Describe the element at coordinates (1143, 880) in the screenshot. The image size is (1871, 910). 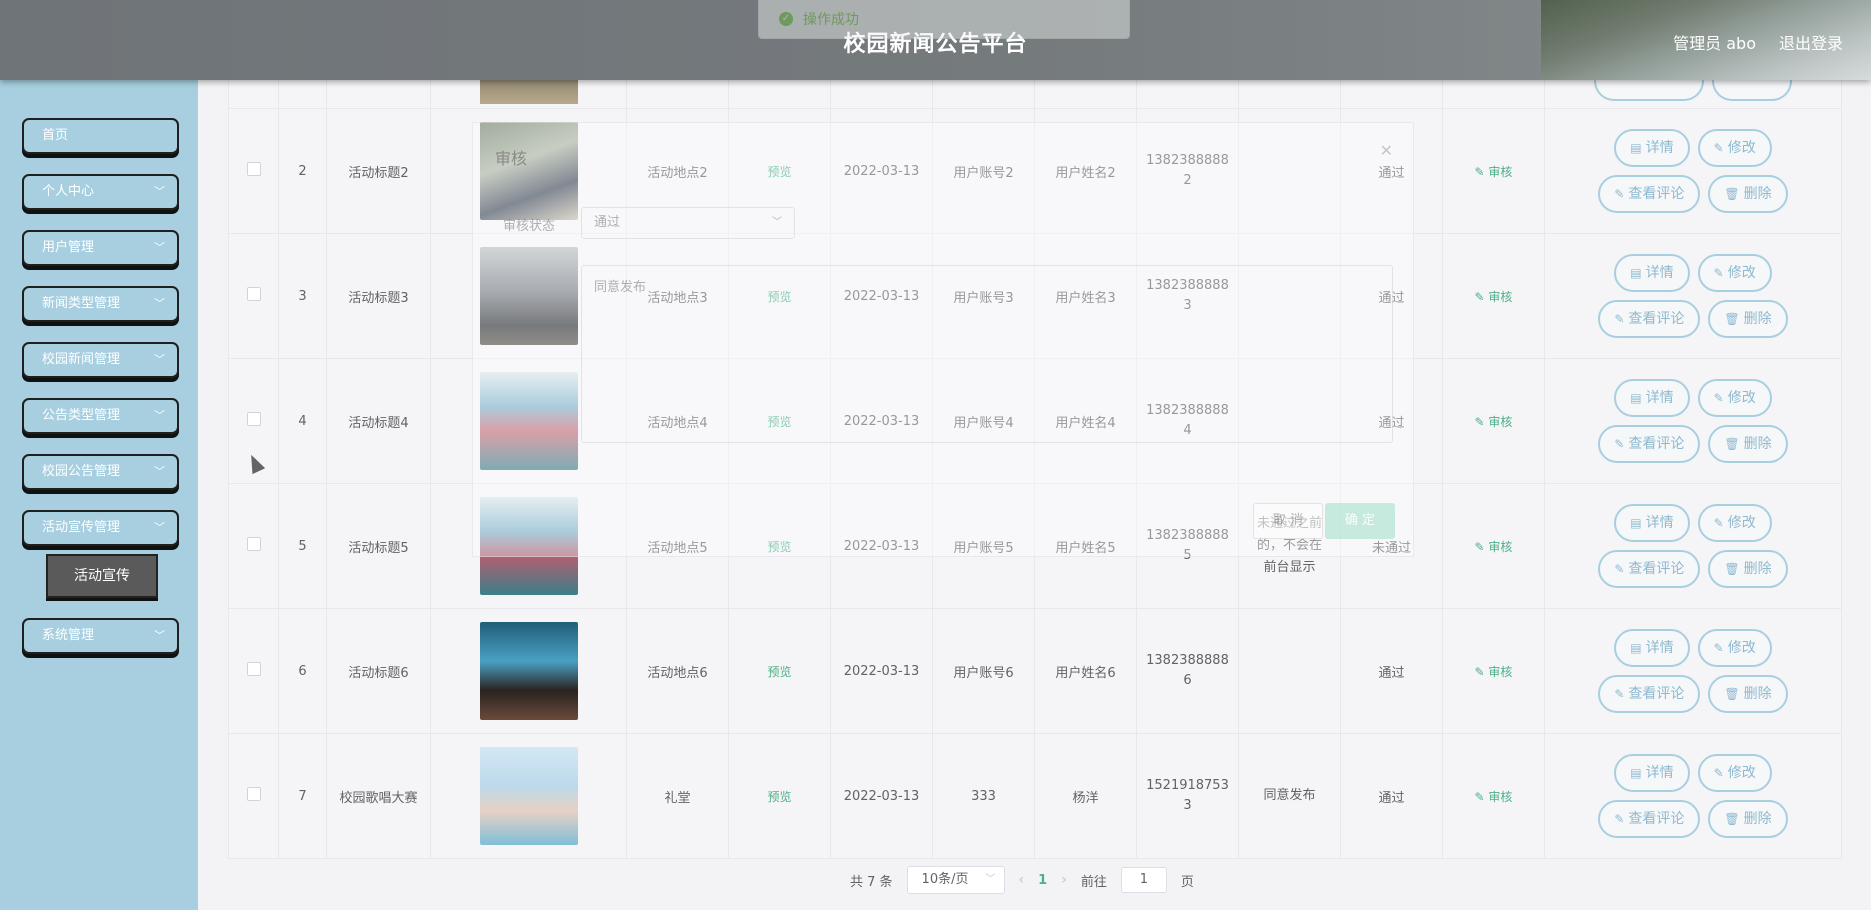
I see `goto-page-input: 1` at that location.